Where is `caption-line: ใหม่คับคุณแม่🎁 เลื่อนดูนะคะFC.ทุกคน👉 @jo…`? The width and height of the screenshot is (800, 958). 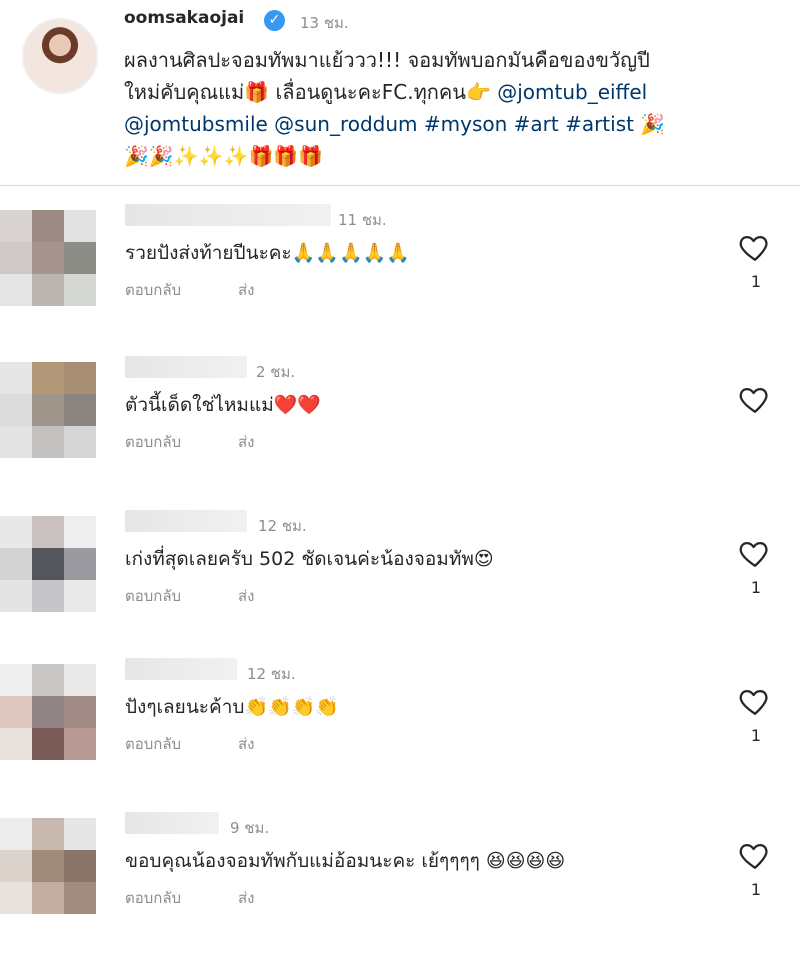 caption-line: ใหม่คับคุณแม่🎁 เลื่อนดูนะคะFC.ทุกคน👉 @jo… is located at coordinates (454, 92).